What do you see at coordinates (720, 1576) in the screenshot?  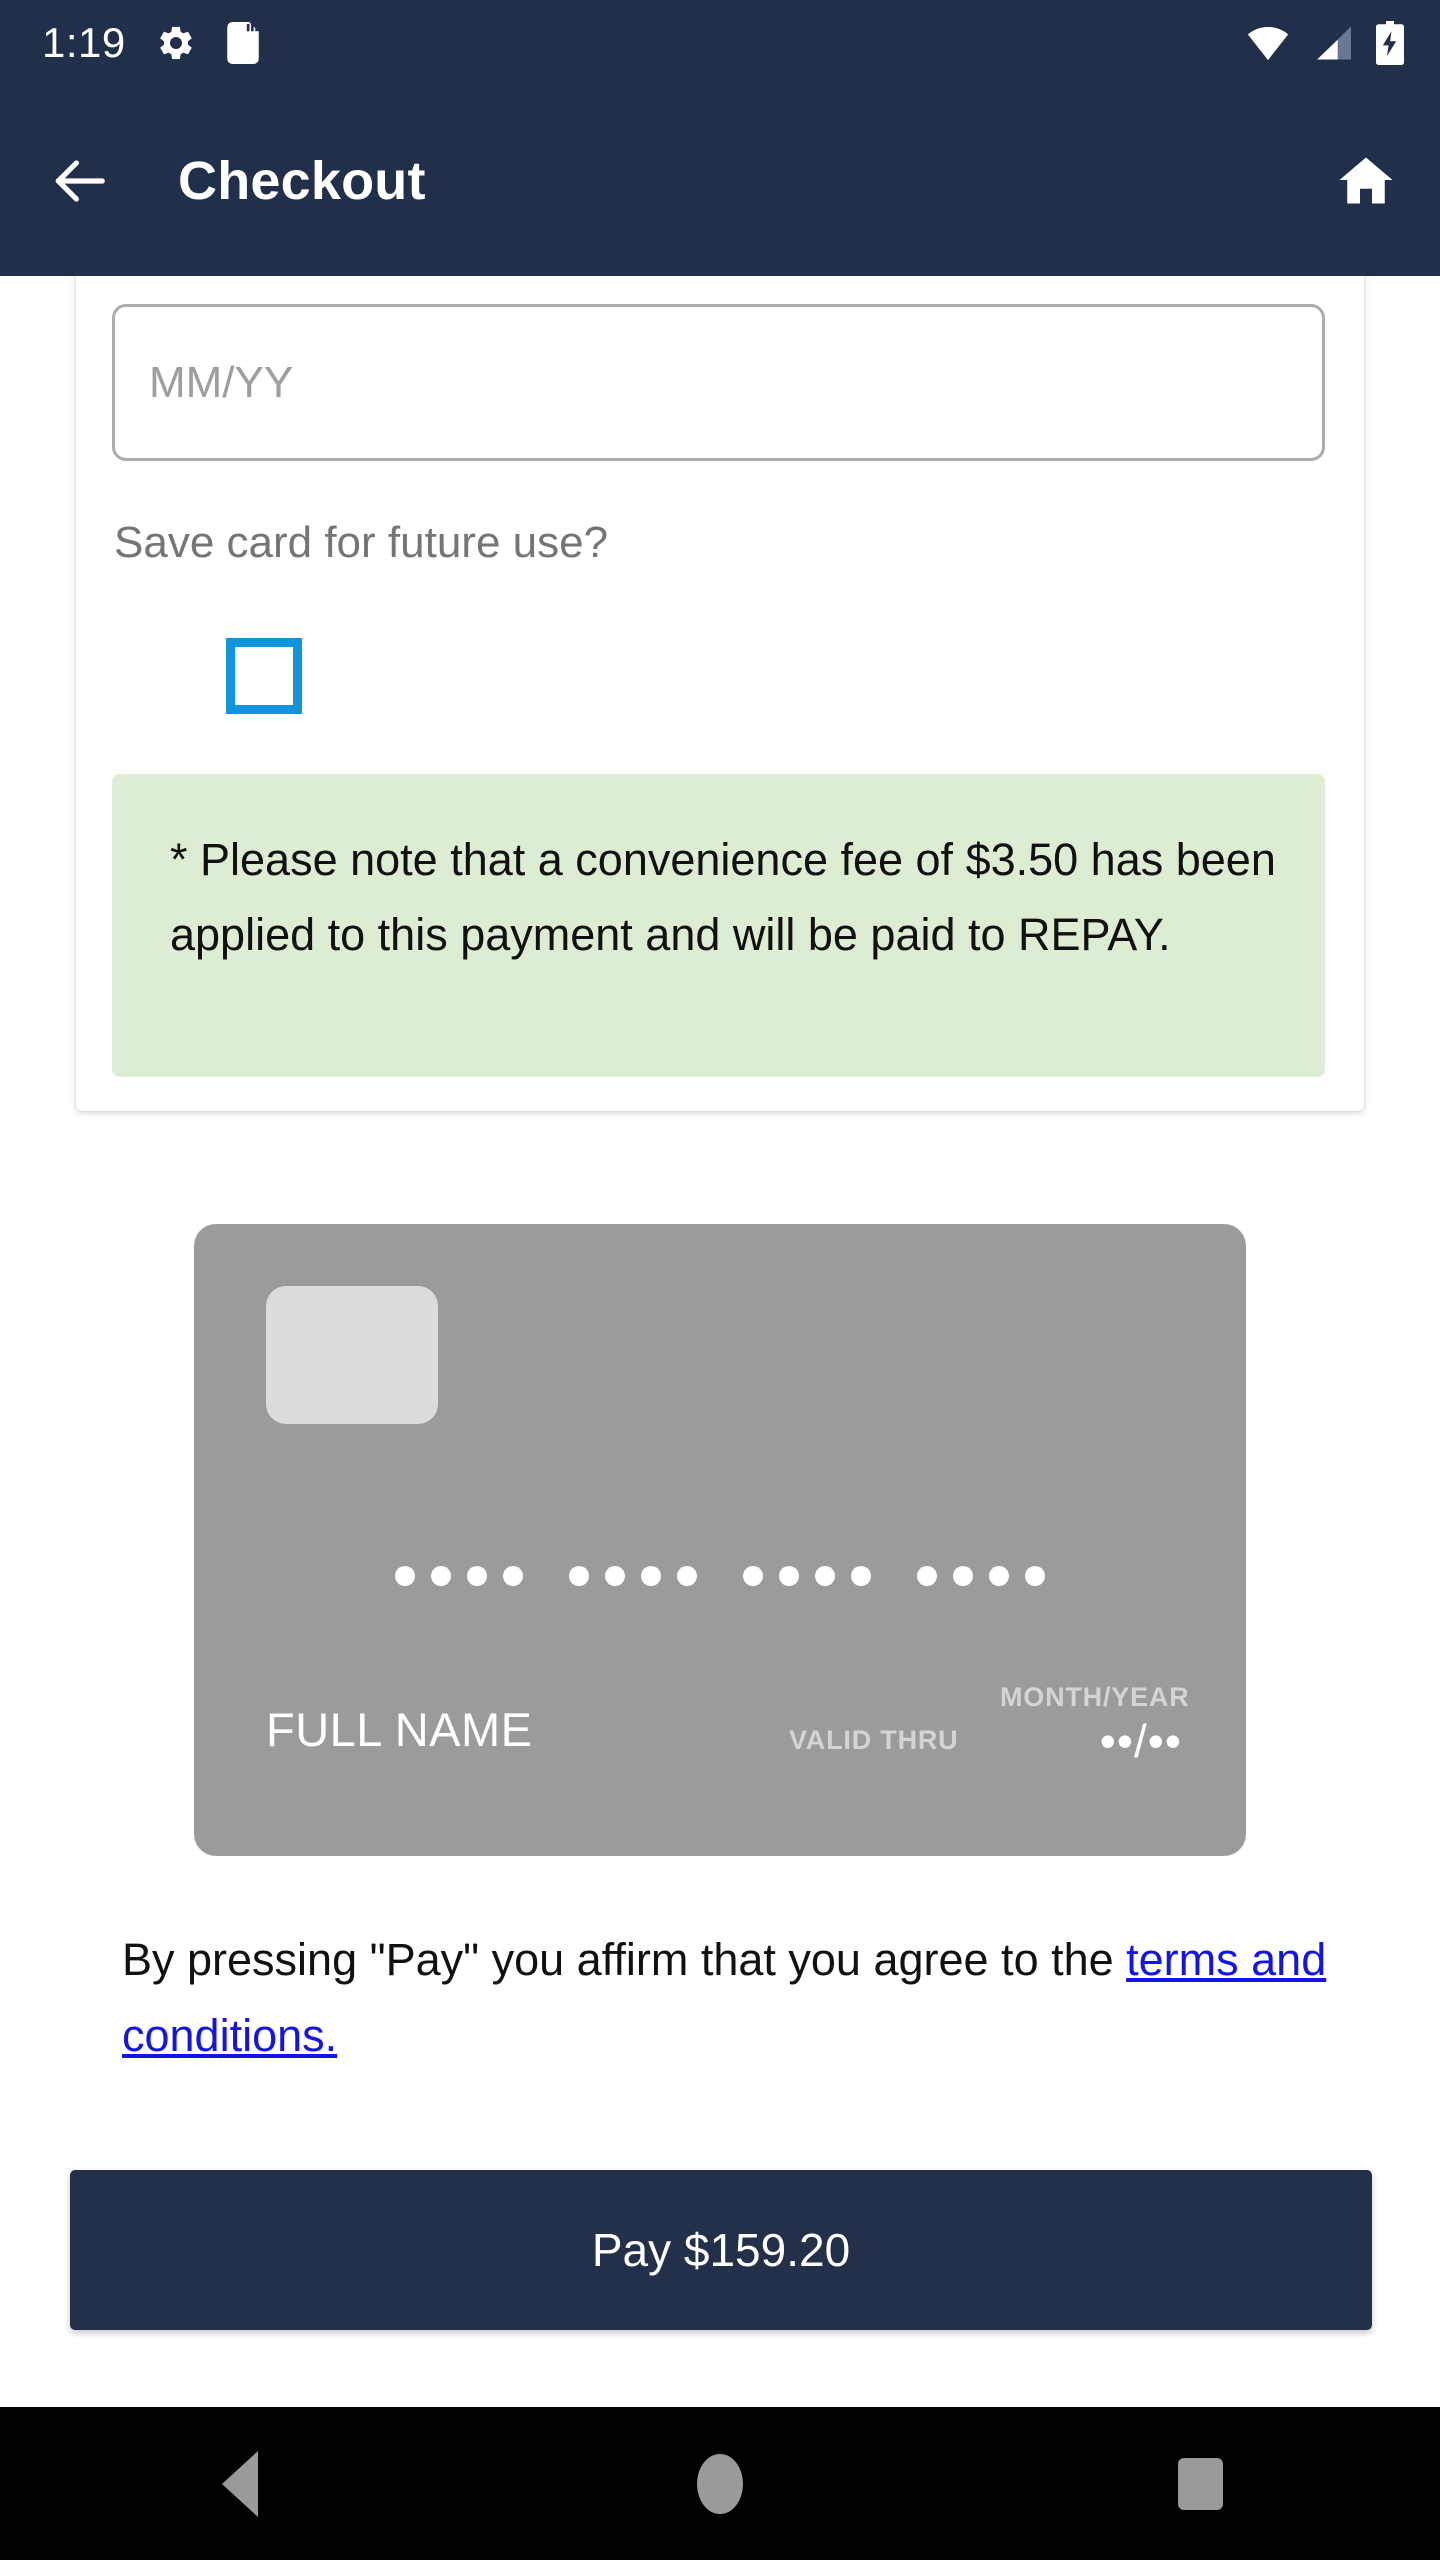 I see `card-number-masked` at bounding box center [720, 1576].